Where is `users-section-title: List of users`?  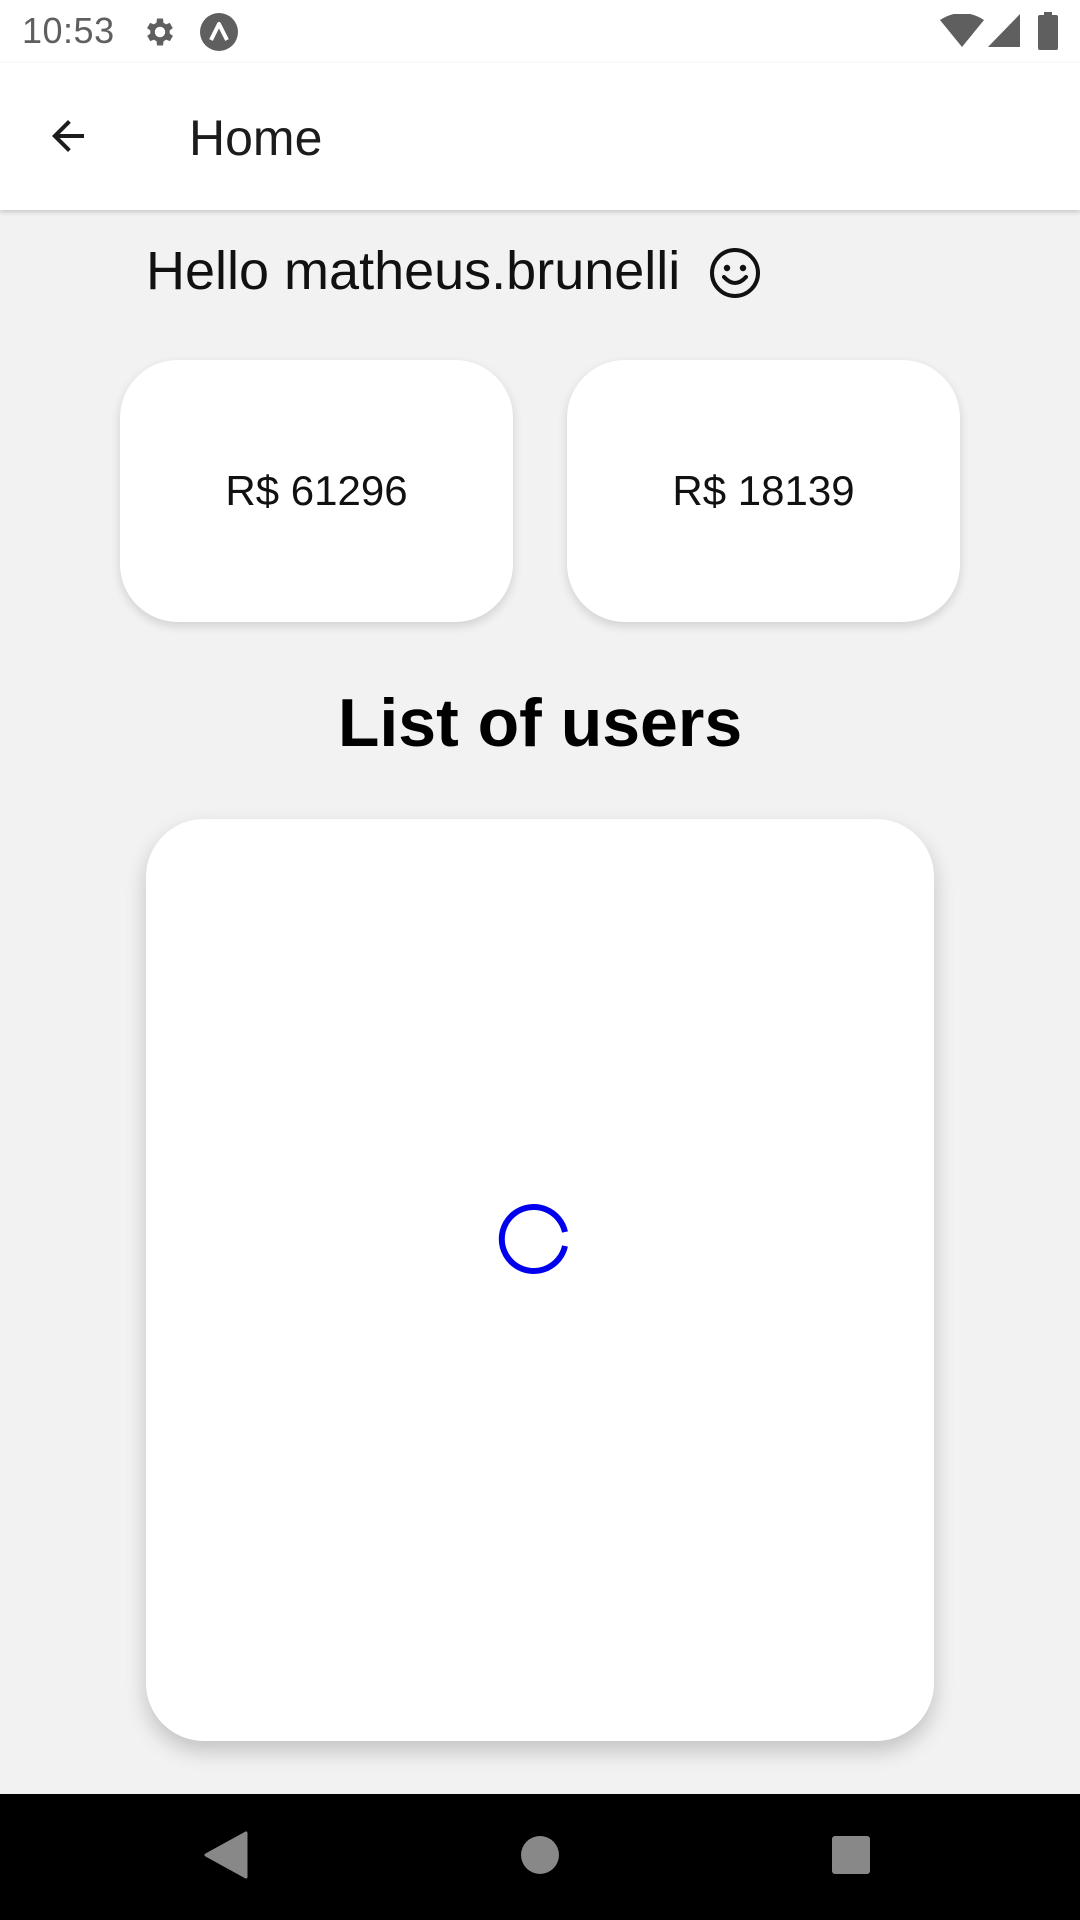 users-section-title: List of users is located at coordinates (540, 723).